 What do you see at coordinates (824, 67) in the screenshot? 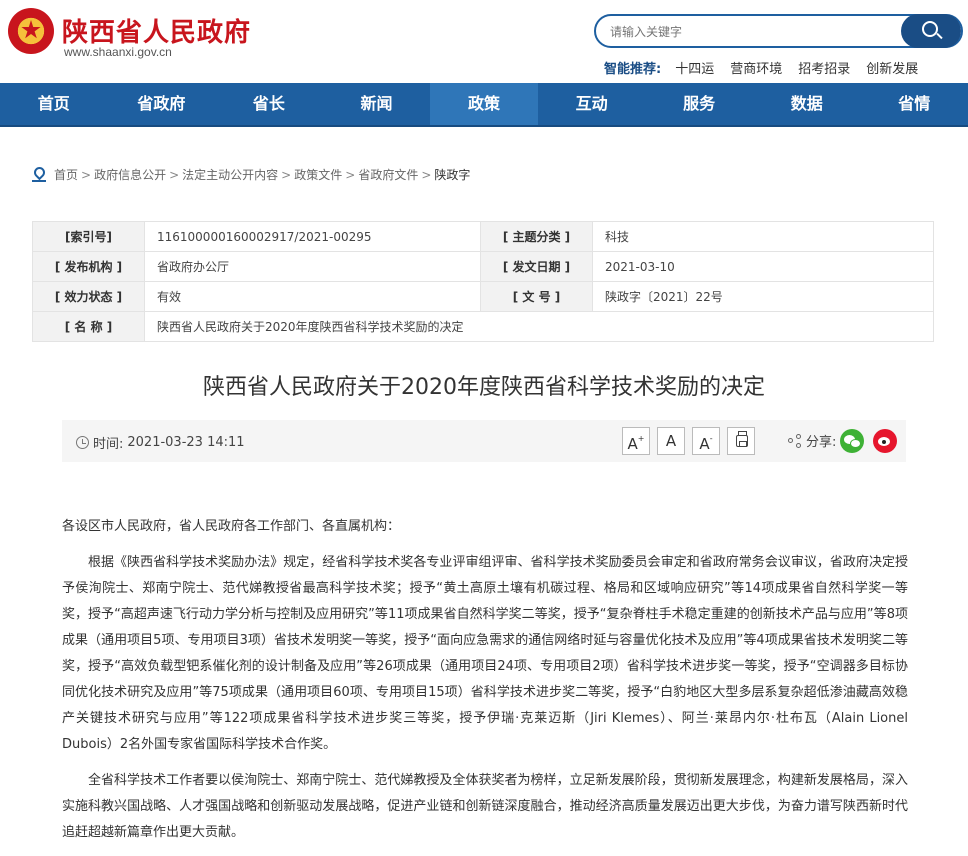
I see `recommend-item: 招考招录` at bounding box center [824, 67].